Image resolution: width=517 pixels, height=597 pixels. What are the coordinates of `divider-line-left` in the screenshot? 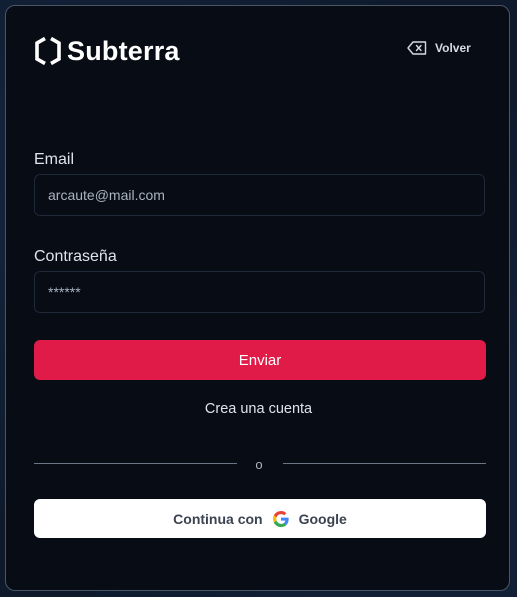 It's located at (135, 463).